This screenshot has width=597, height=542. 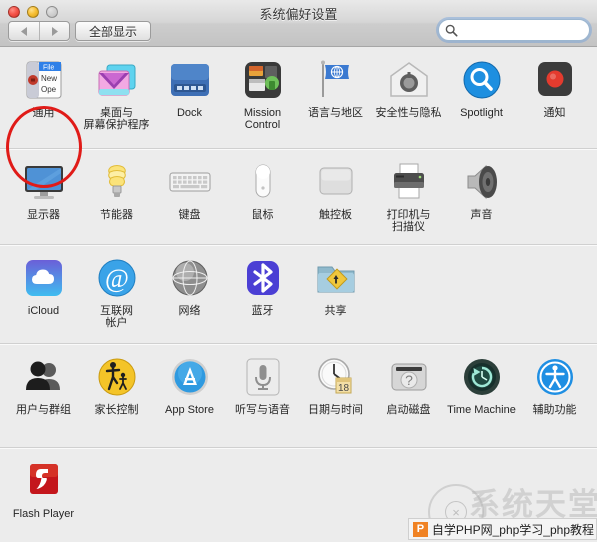 I want to click on pref-item-startup-disk: ? 启动磁盘, so click(x=408, y=382).